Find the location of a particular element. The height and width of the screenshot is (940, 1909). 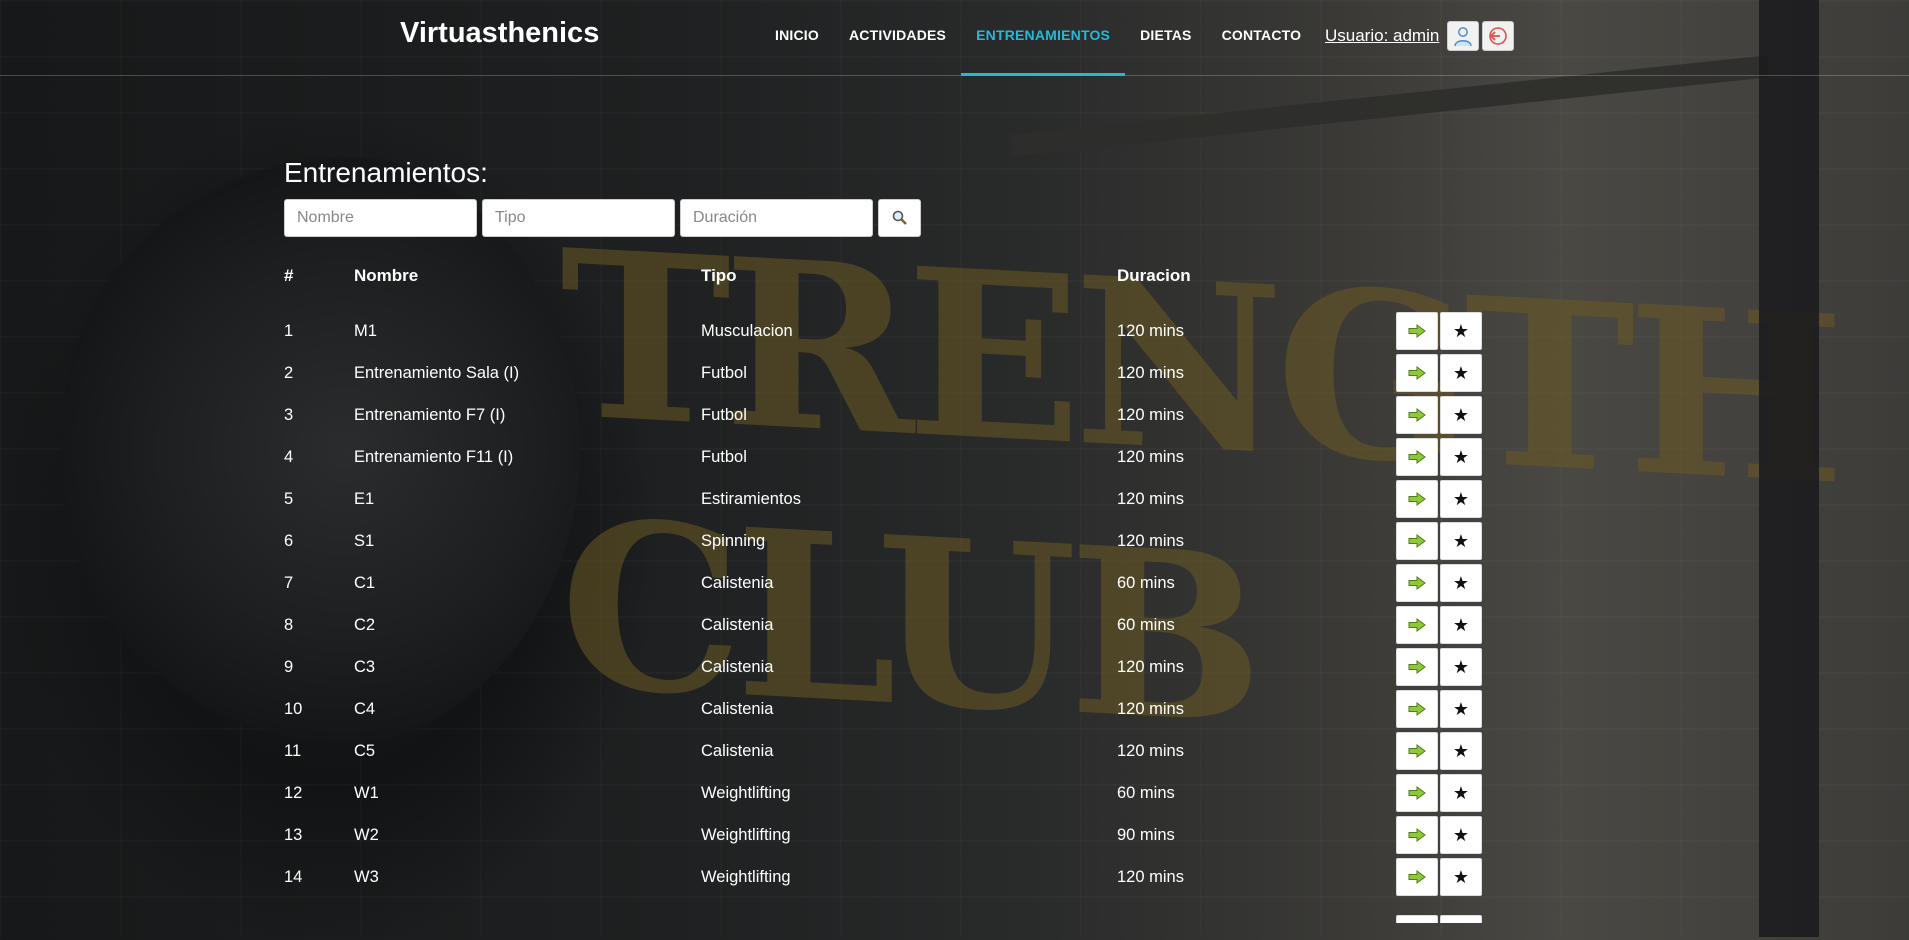

background-rack is located at coordinates (1789, 468).